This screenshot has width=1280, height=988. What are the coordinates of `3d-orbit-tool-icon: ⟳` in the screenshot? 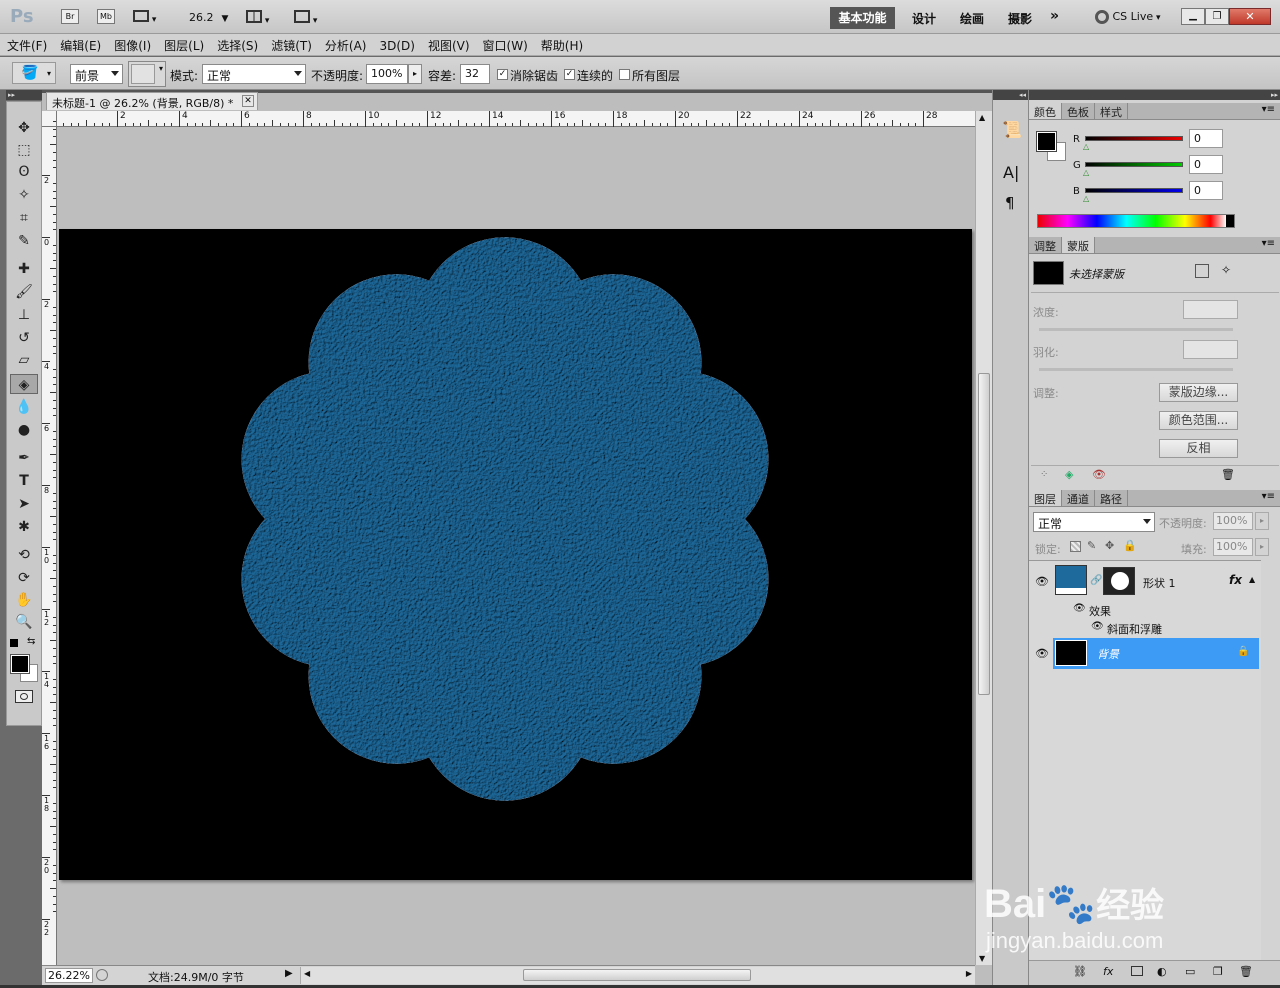 It's located at (24, 578).